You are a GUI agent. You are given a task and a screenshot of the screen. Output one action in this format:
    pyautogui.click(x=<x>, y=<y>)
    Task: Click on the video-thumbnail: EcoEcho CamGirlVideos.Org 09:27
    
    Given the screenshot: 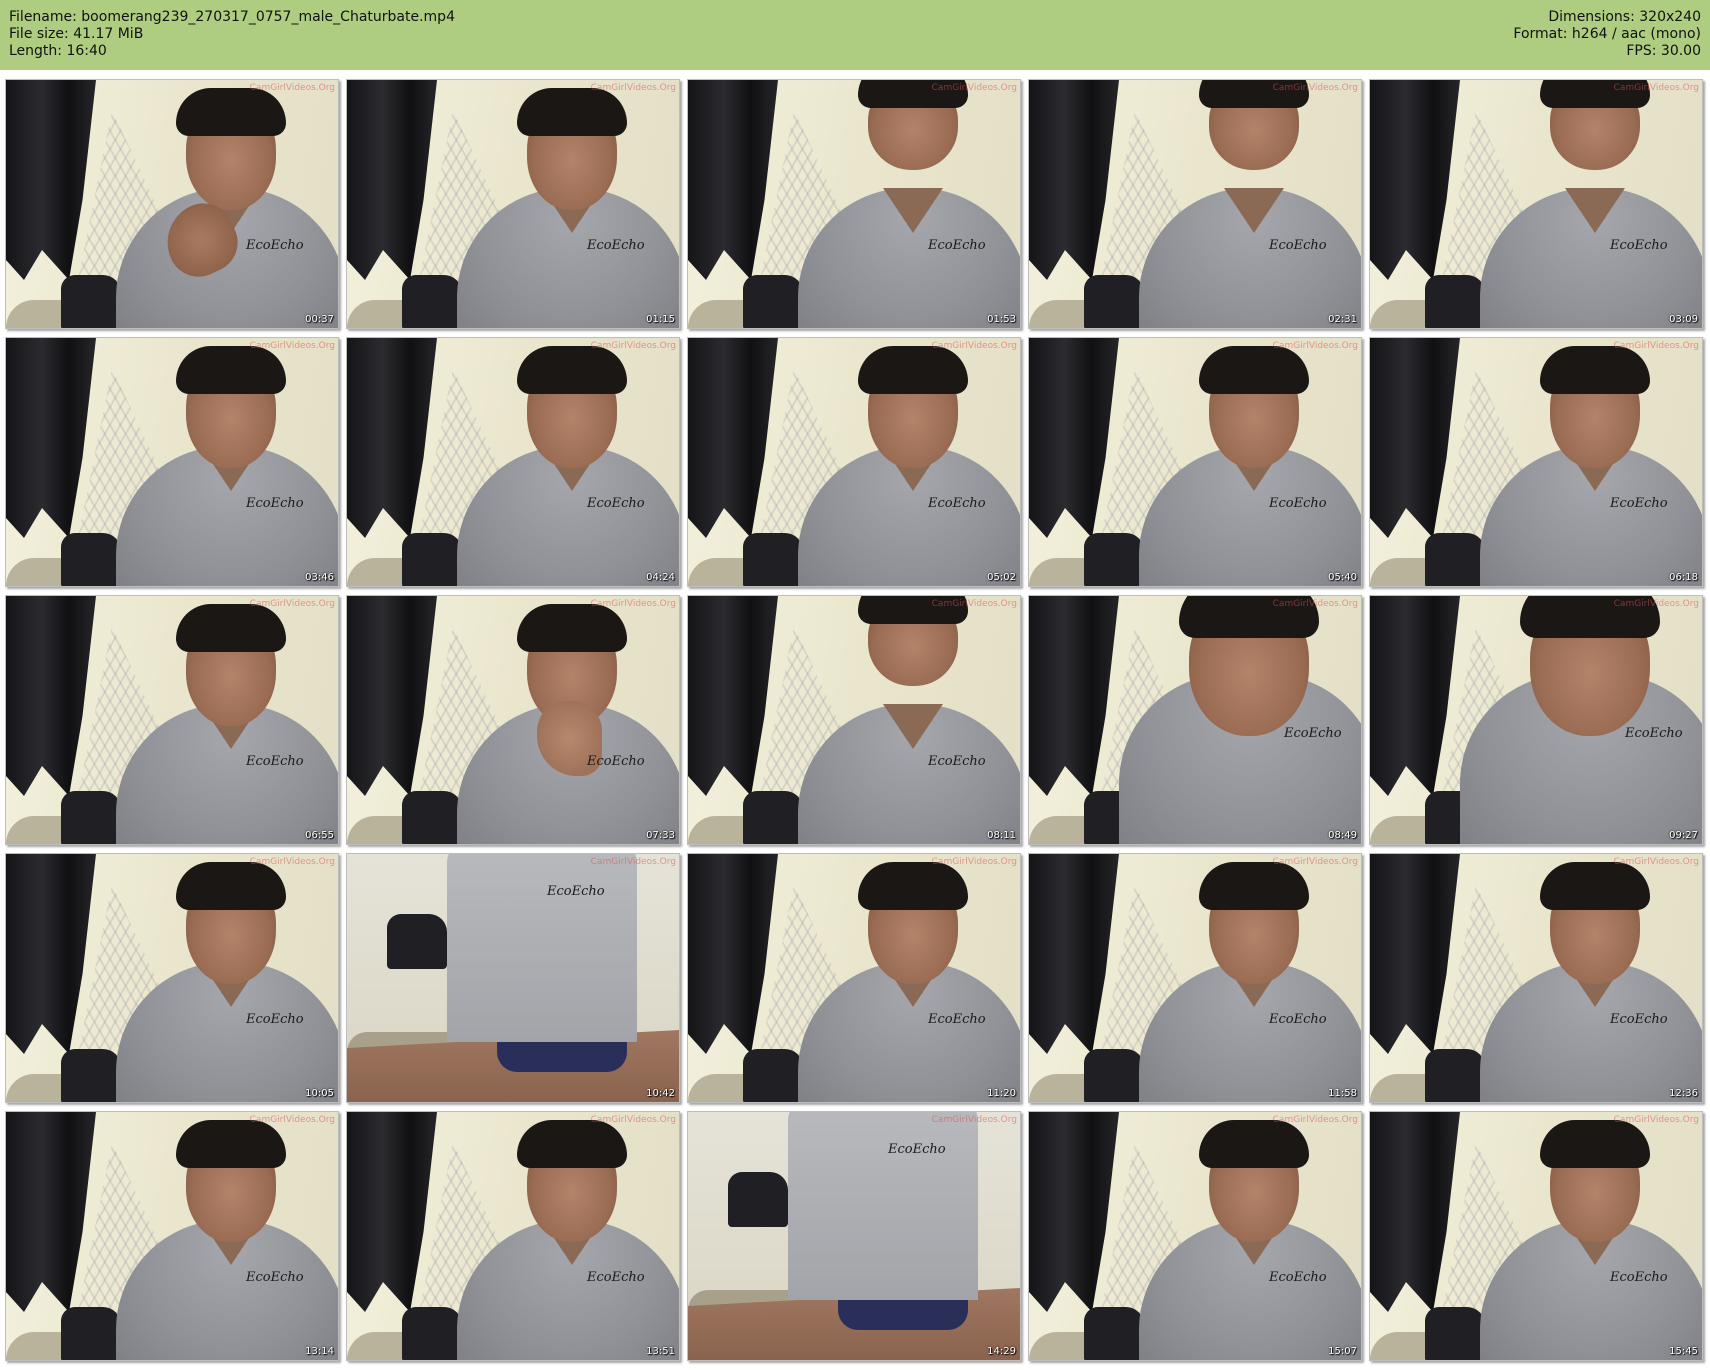 What is the action you would take?
    pyautogui.click(x=1536, y=720)
    